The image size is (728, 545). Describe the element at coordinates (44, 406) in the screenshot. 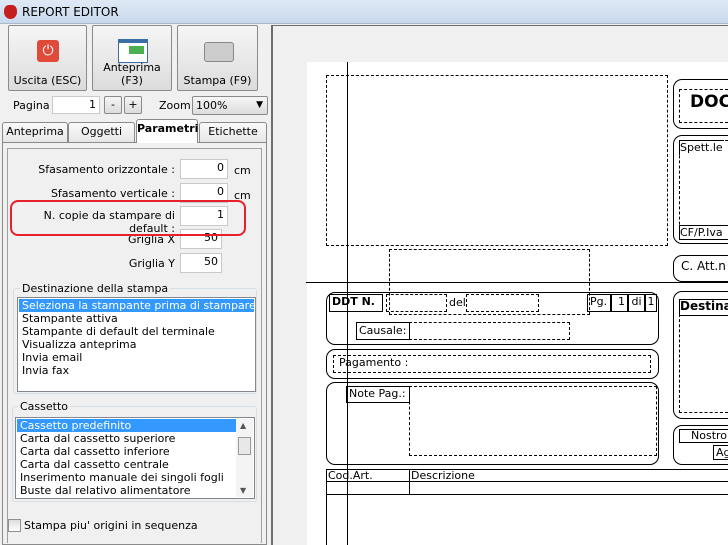

I see `tray-label: Cassetto` at that location.